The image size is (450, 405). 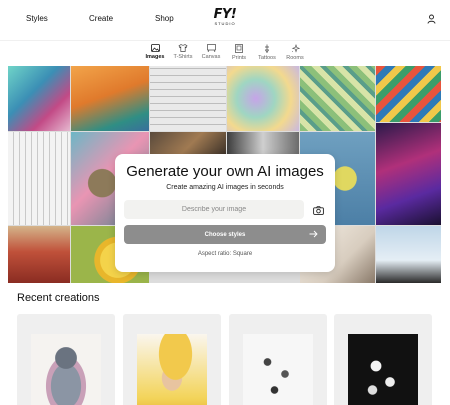 What do you see at coordinates (39, 178) in the screenshot?
I see `collage-tile-fence-sketch` at bounding box center [39, 178].